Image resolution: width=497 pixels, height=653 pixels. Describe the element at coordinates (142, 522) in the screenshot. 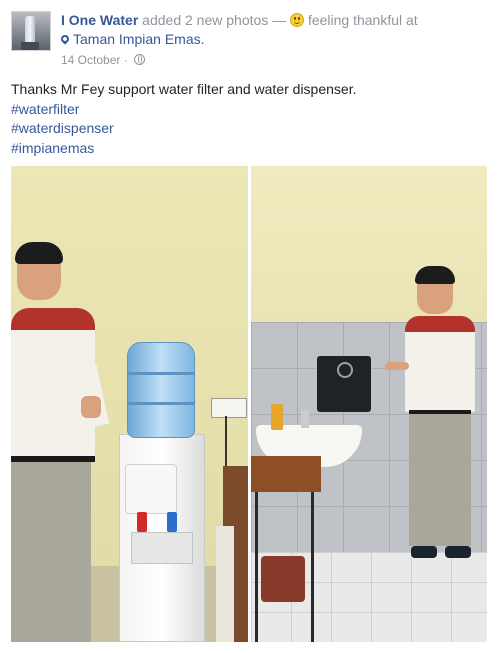

I see `hot-tap` at that location.